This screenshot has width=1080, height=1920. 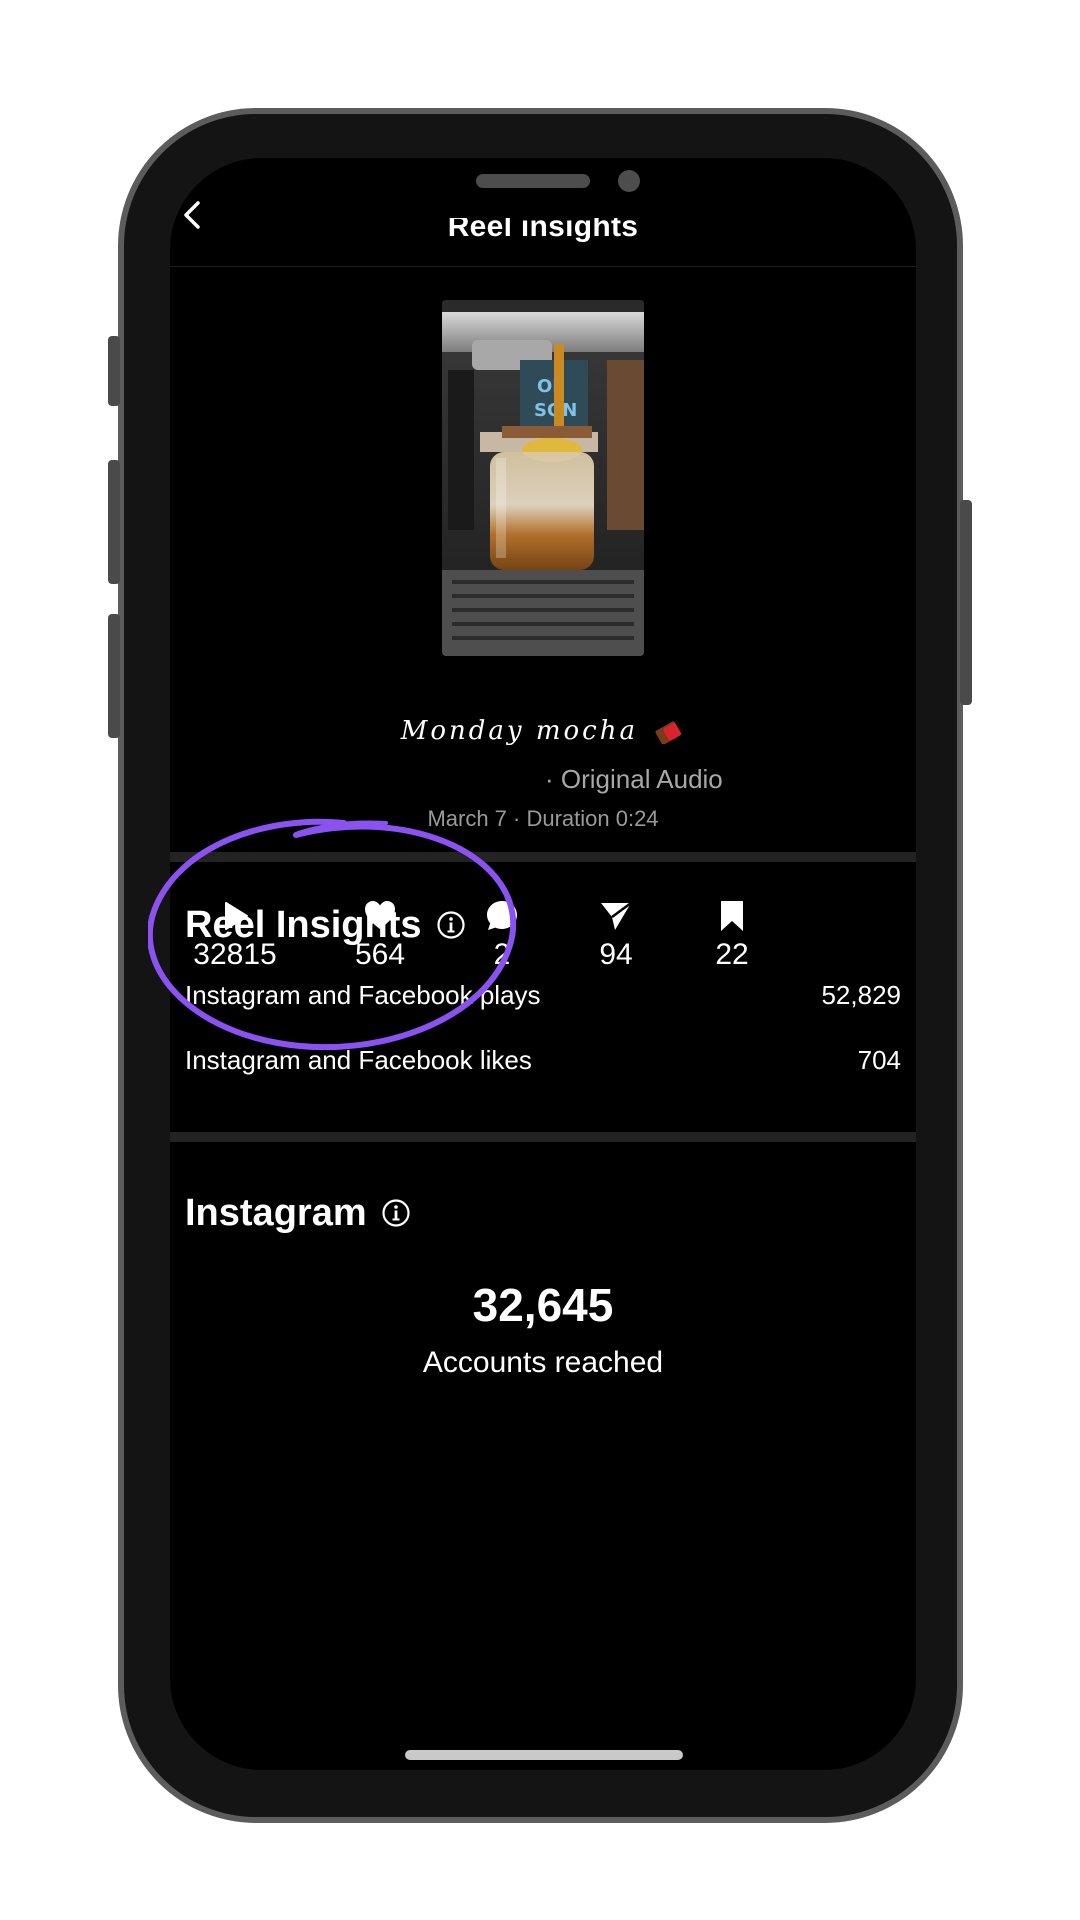 I want to click on phone-power-button, so click(x=966, y=602).